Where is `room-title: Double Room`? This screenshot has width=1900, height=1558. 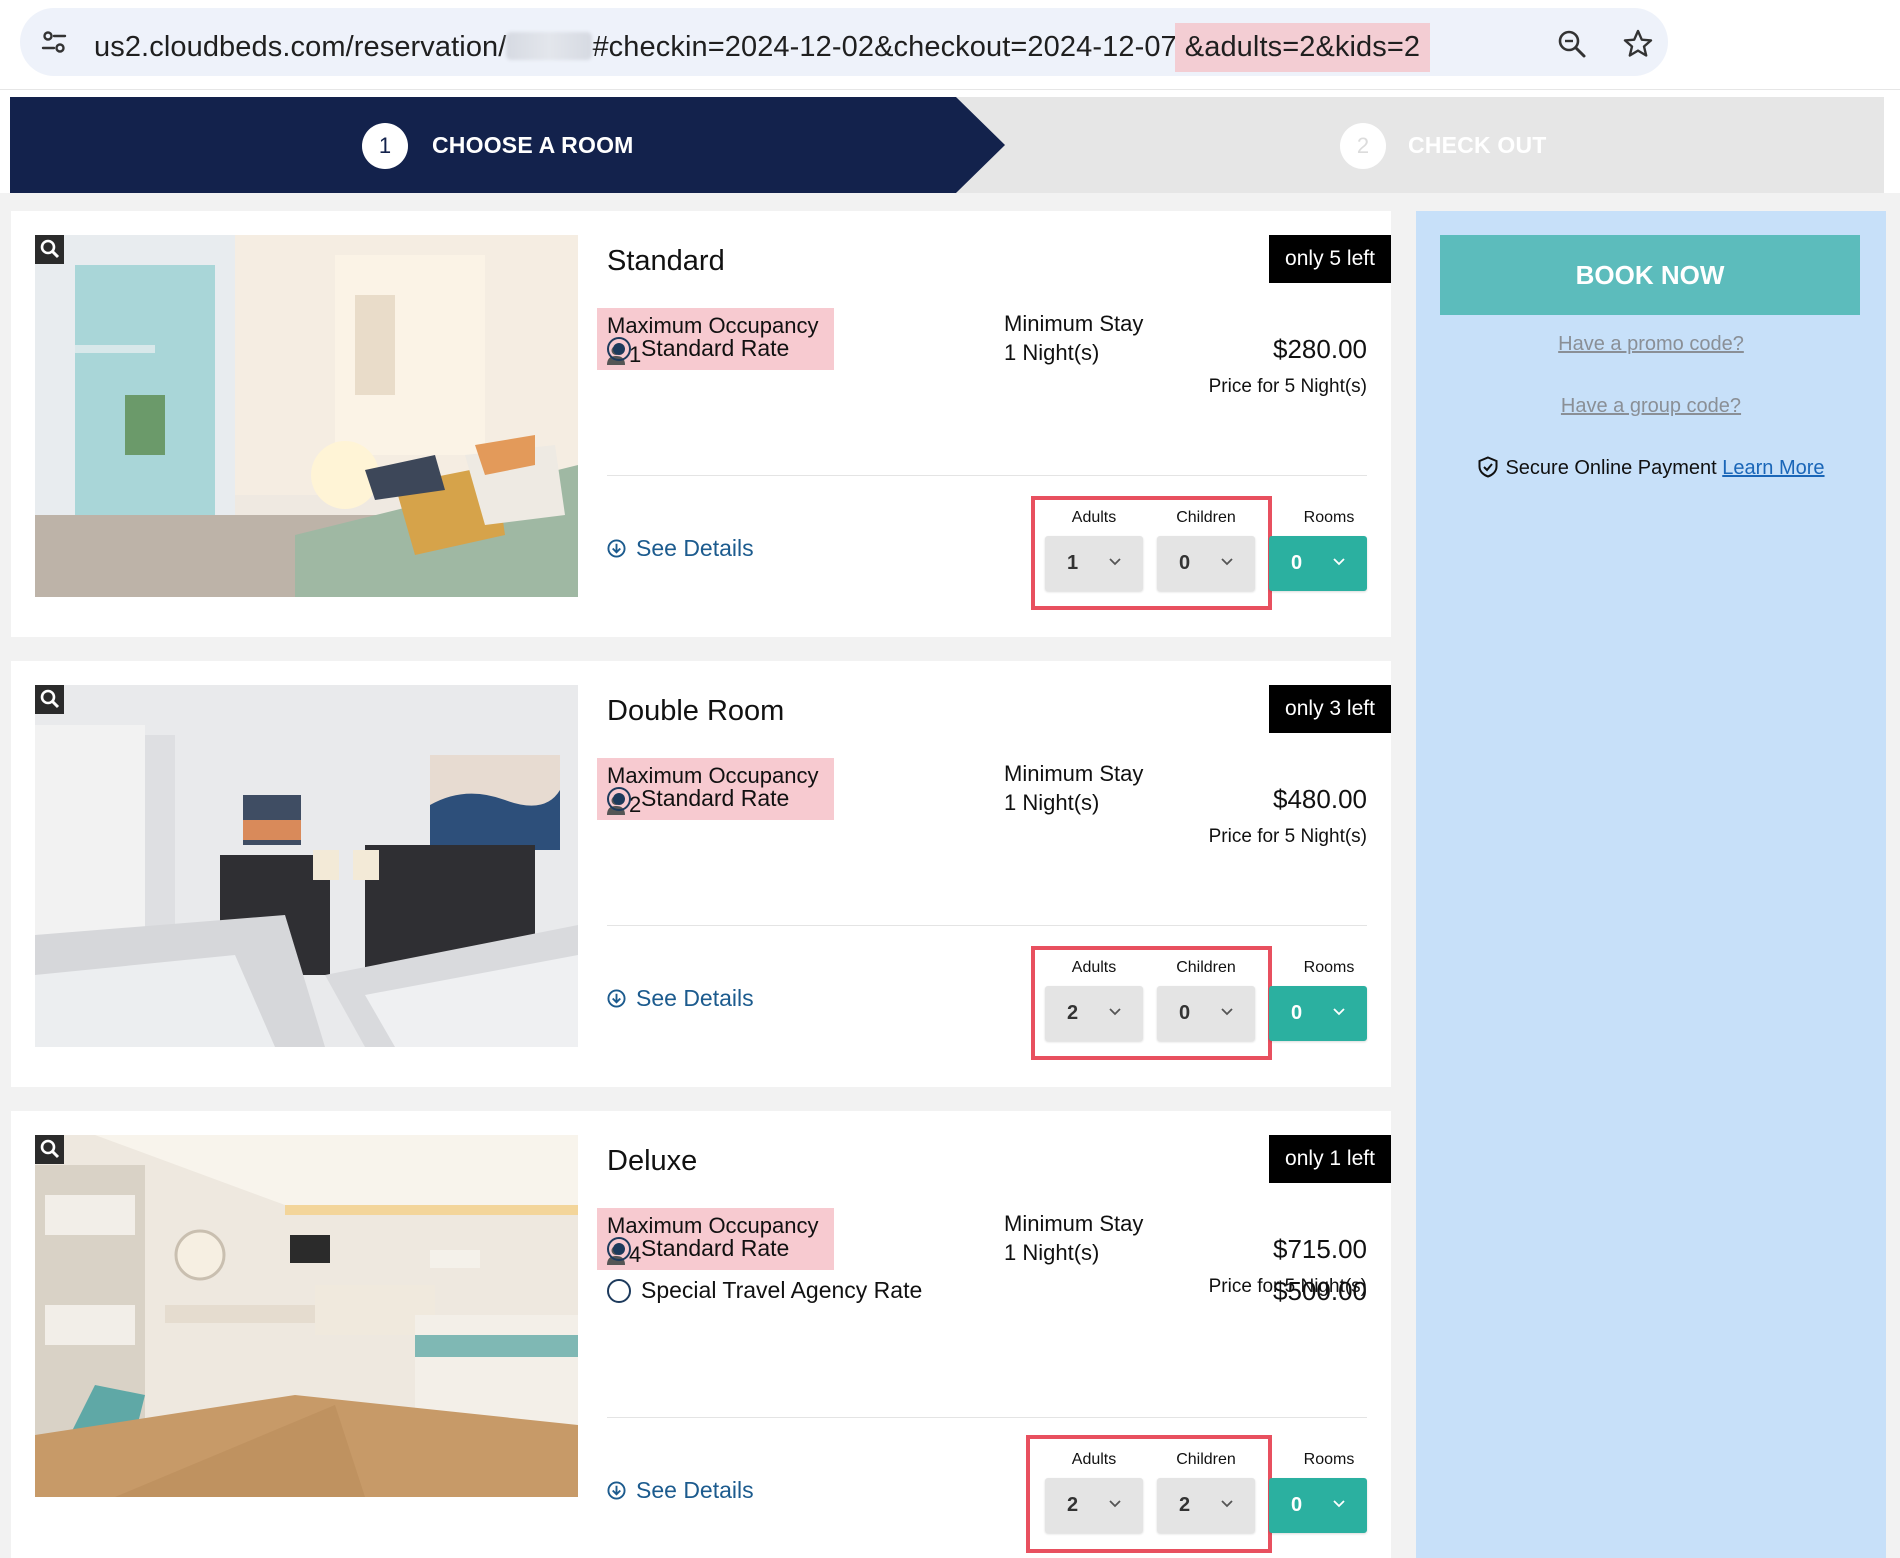
room-title: Double Room is located at coordinates (696, 711).